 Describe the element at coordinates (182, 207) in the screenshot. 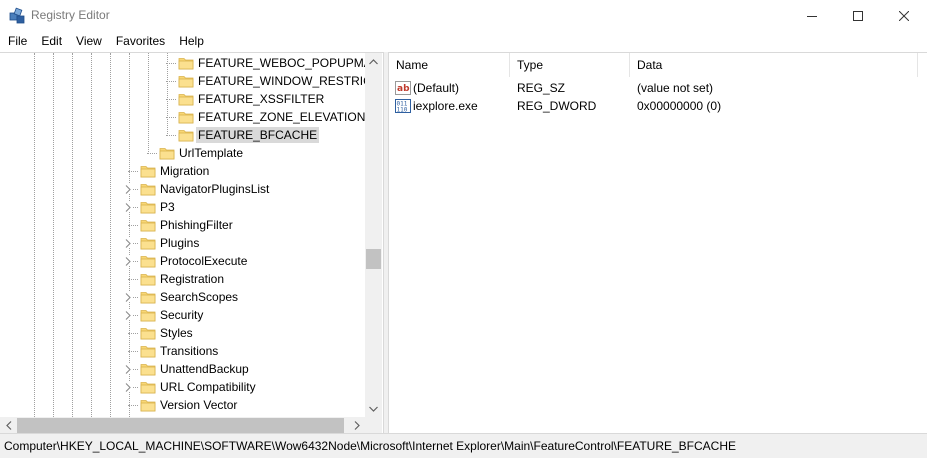

I see `tree-item: P3` at that location.